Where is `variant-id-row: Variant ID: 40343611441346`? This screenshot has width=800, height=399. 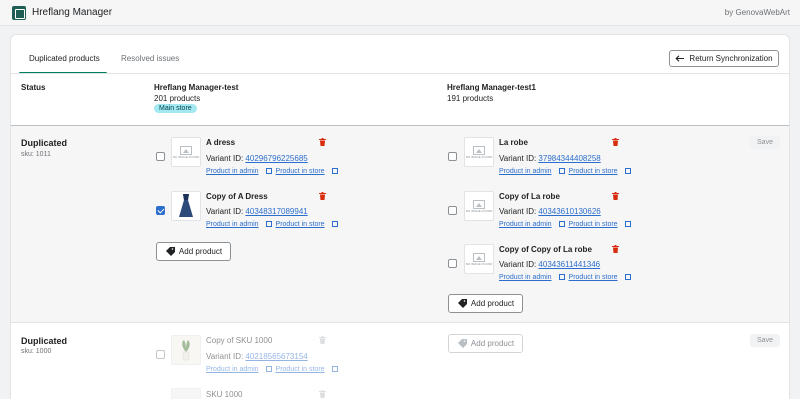 variant-id-row: Variant ID: 40343611441346 is located at coordinates (549, 264).